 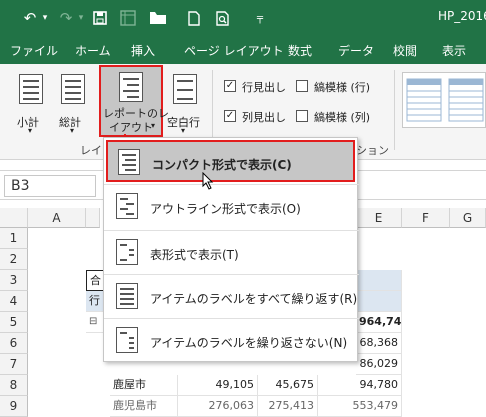 What do you see at coordinates (426, 218) in the screenshot?
I see `column-header-f: F` at bounding box center [426, 218].